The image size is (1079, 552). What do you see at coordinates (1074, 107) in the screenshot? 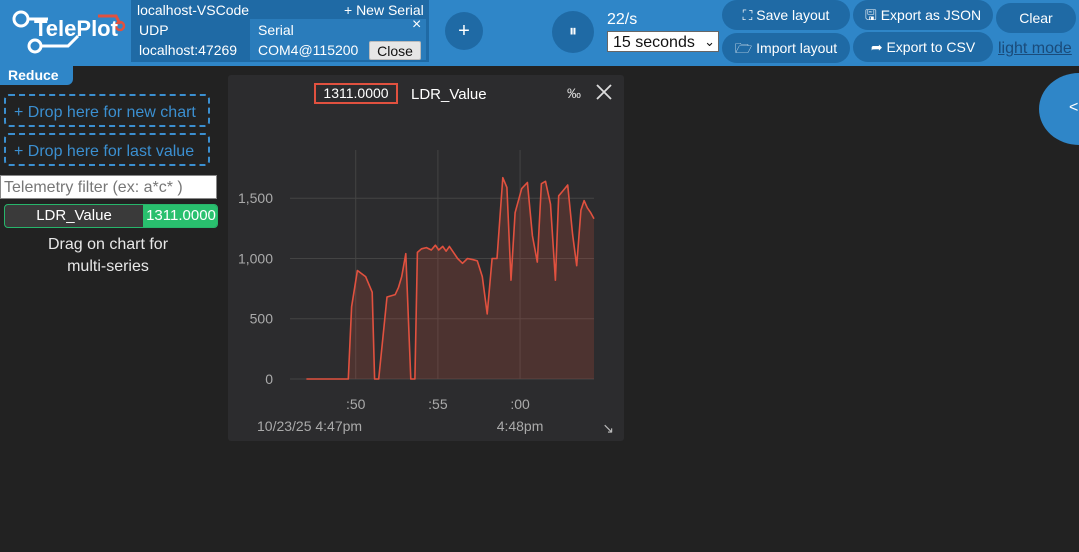
I see `right-toggle-label: <` at bounding box center [1074, 107].